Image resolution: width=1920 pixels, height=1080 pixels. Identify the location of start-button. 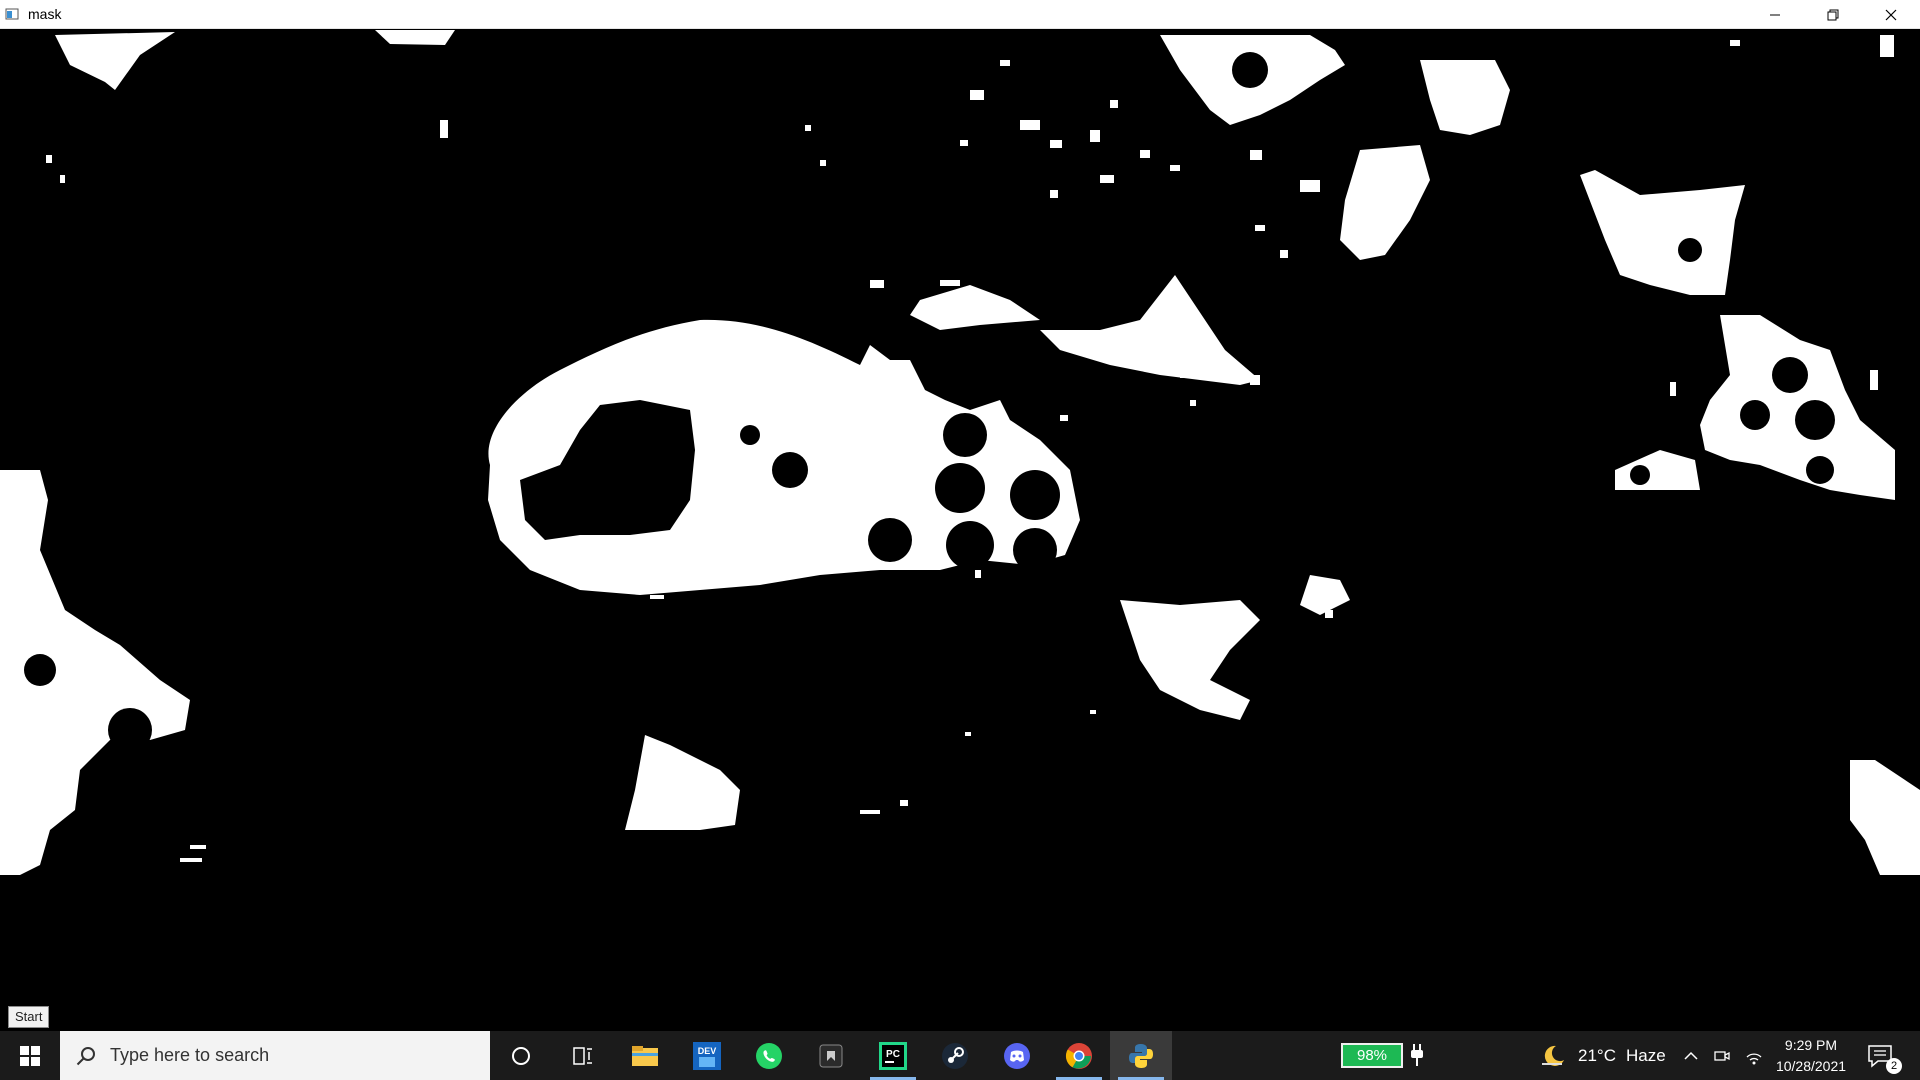
(30, 1055).